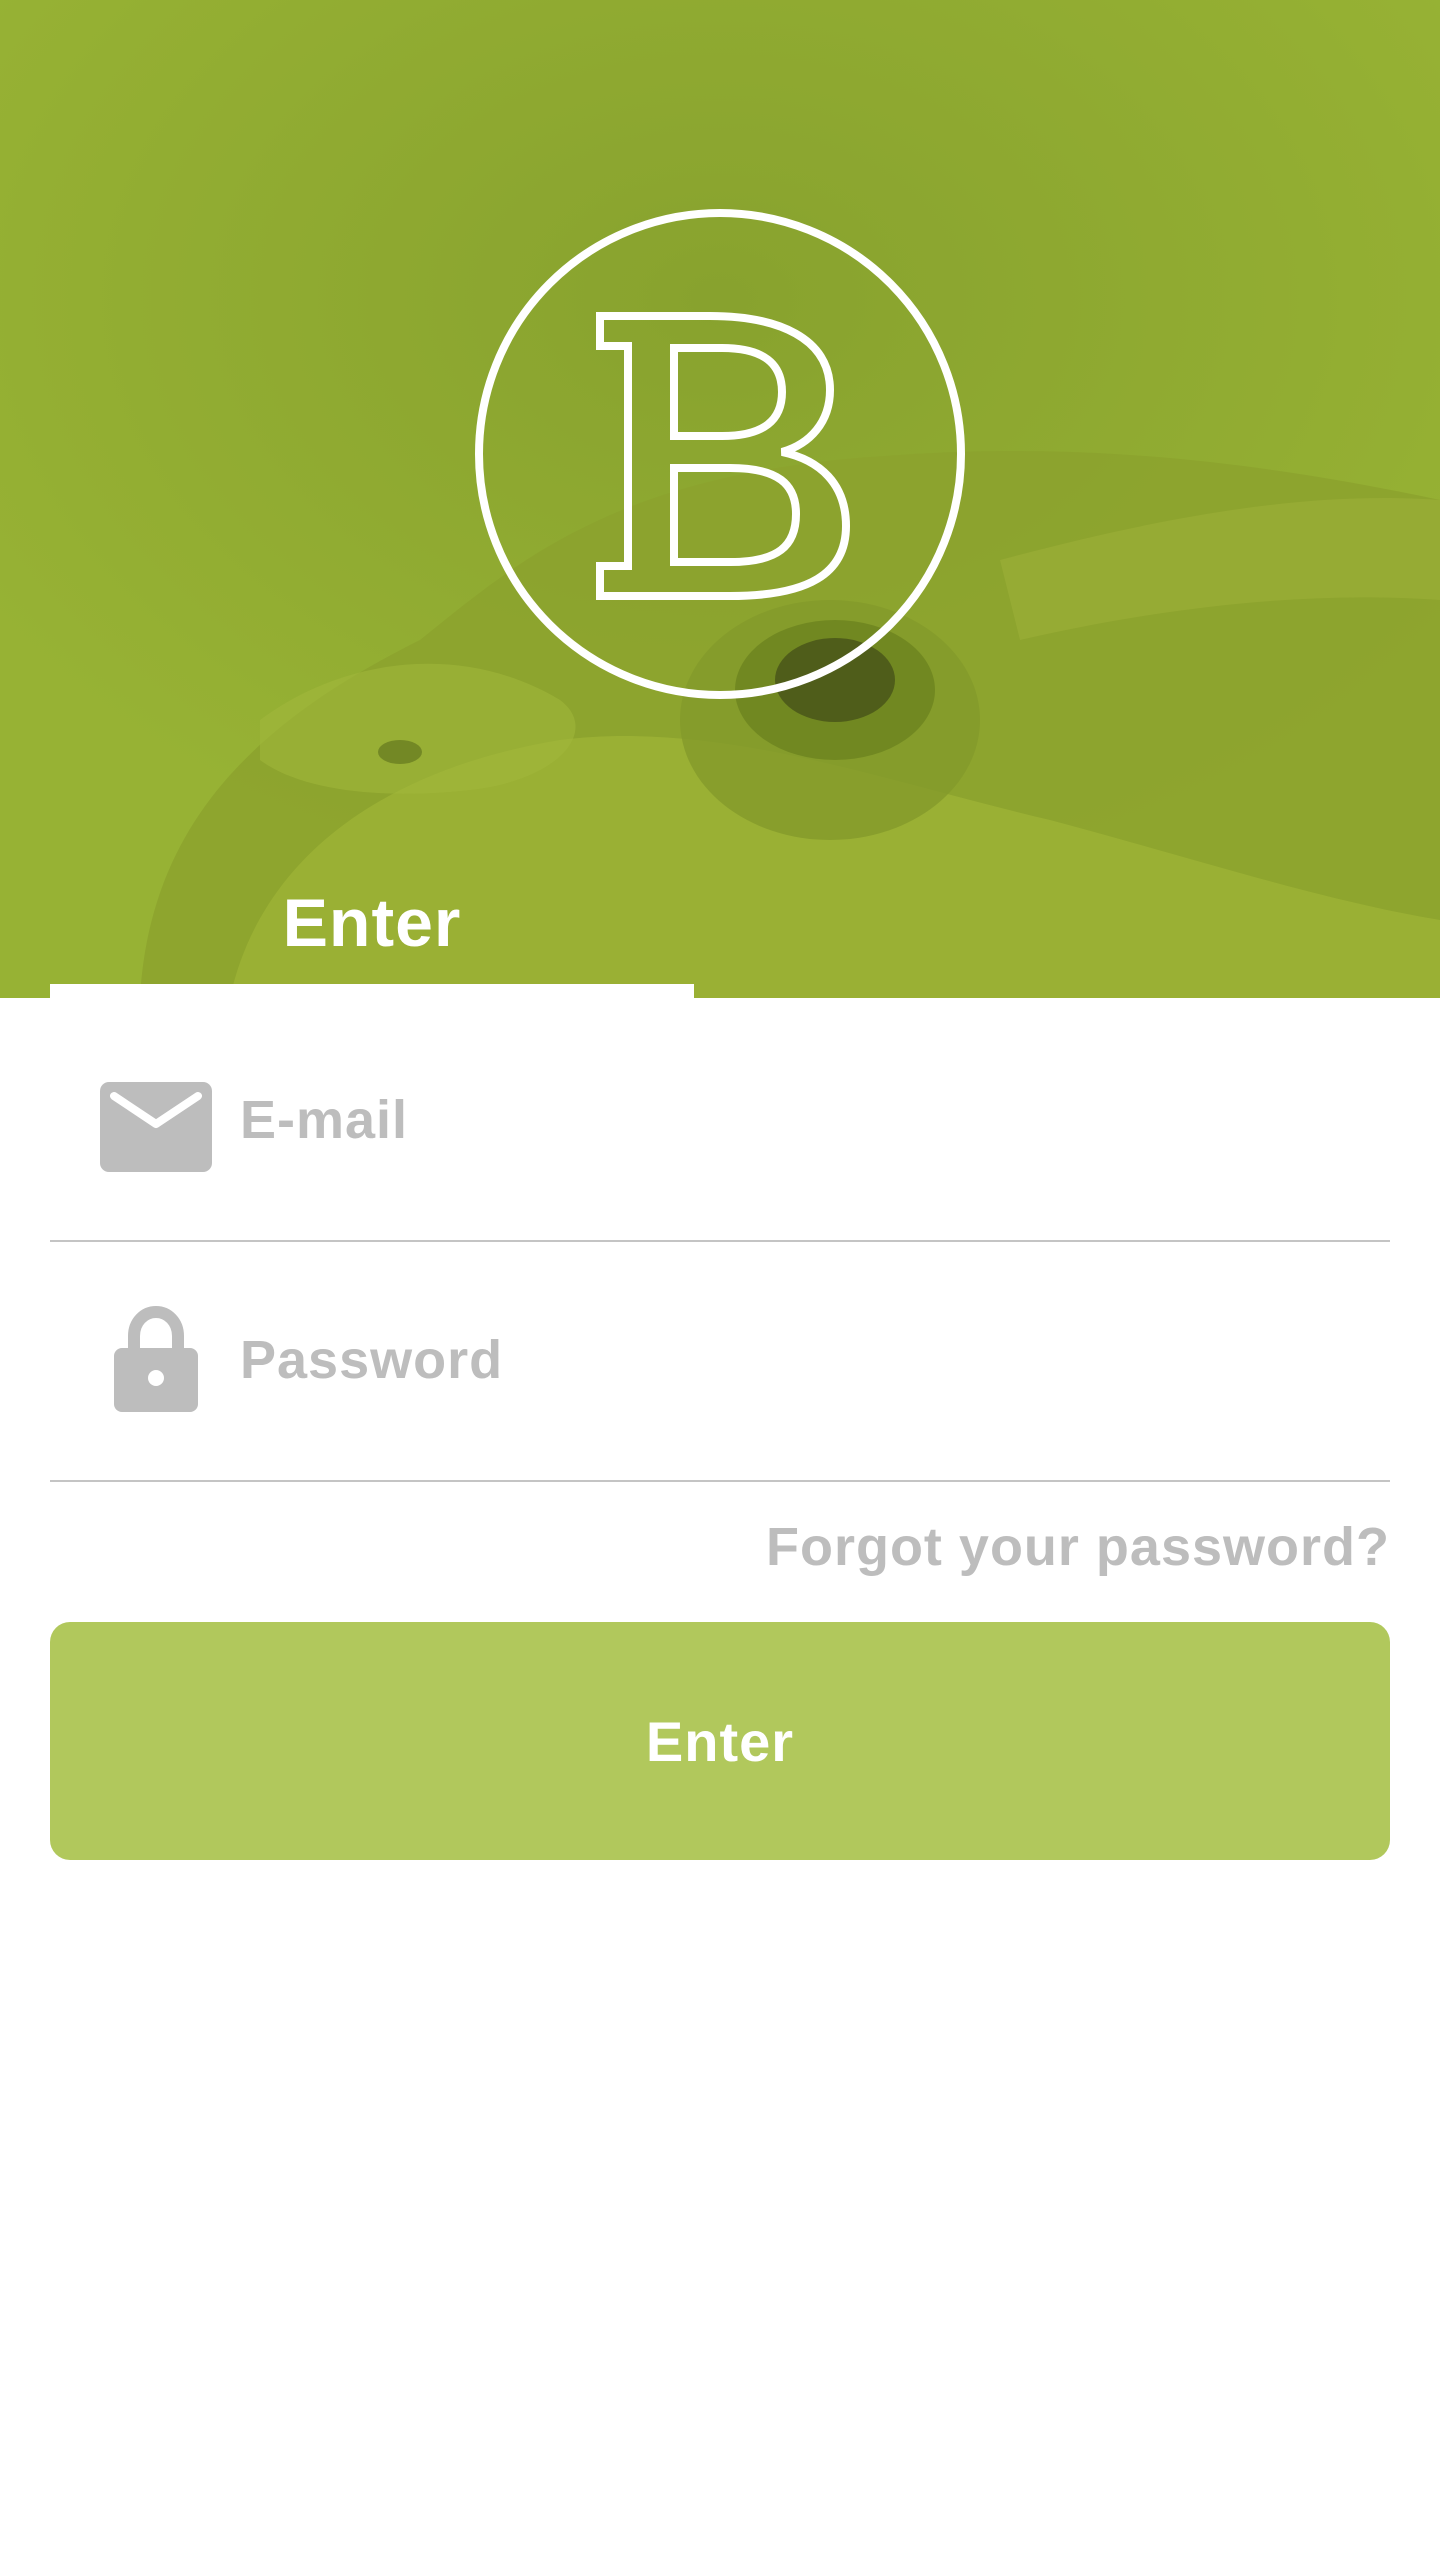 This screenshot has height=2560, width=1440. I want to click on lock-icon, so click(156, 1359).